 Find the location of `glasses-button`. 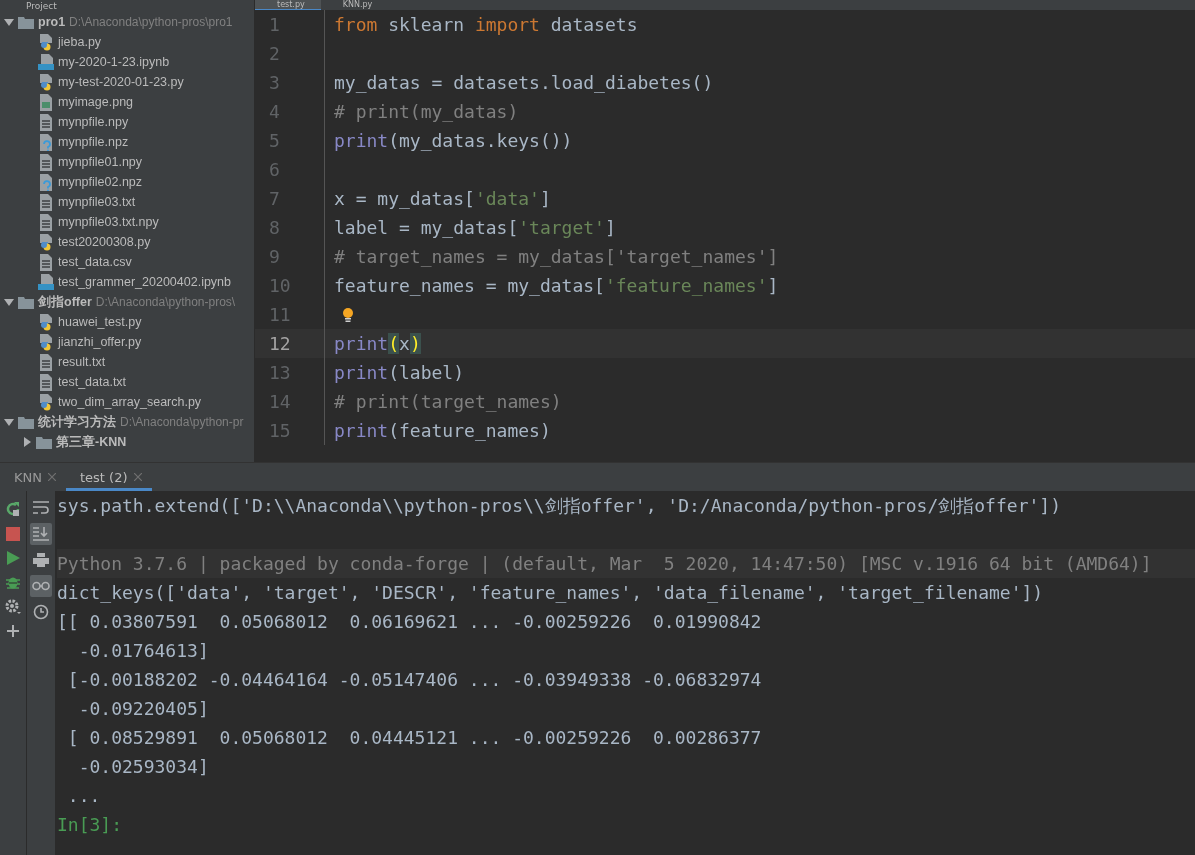

glasses-button is located at coordinates (41, 586).